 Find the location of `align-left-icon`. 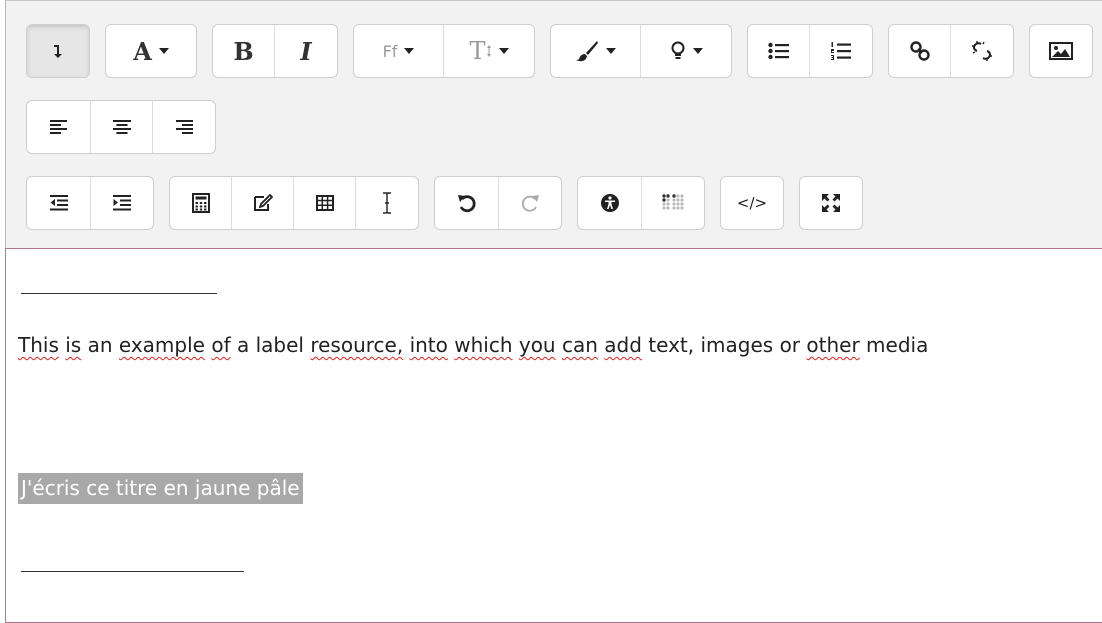

align-left-icon is located at coordinates (58, 127).